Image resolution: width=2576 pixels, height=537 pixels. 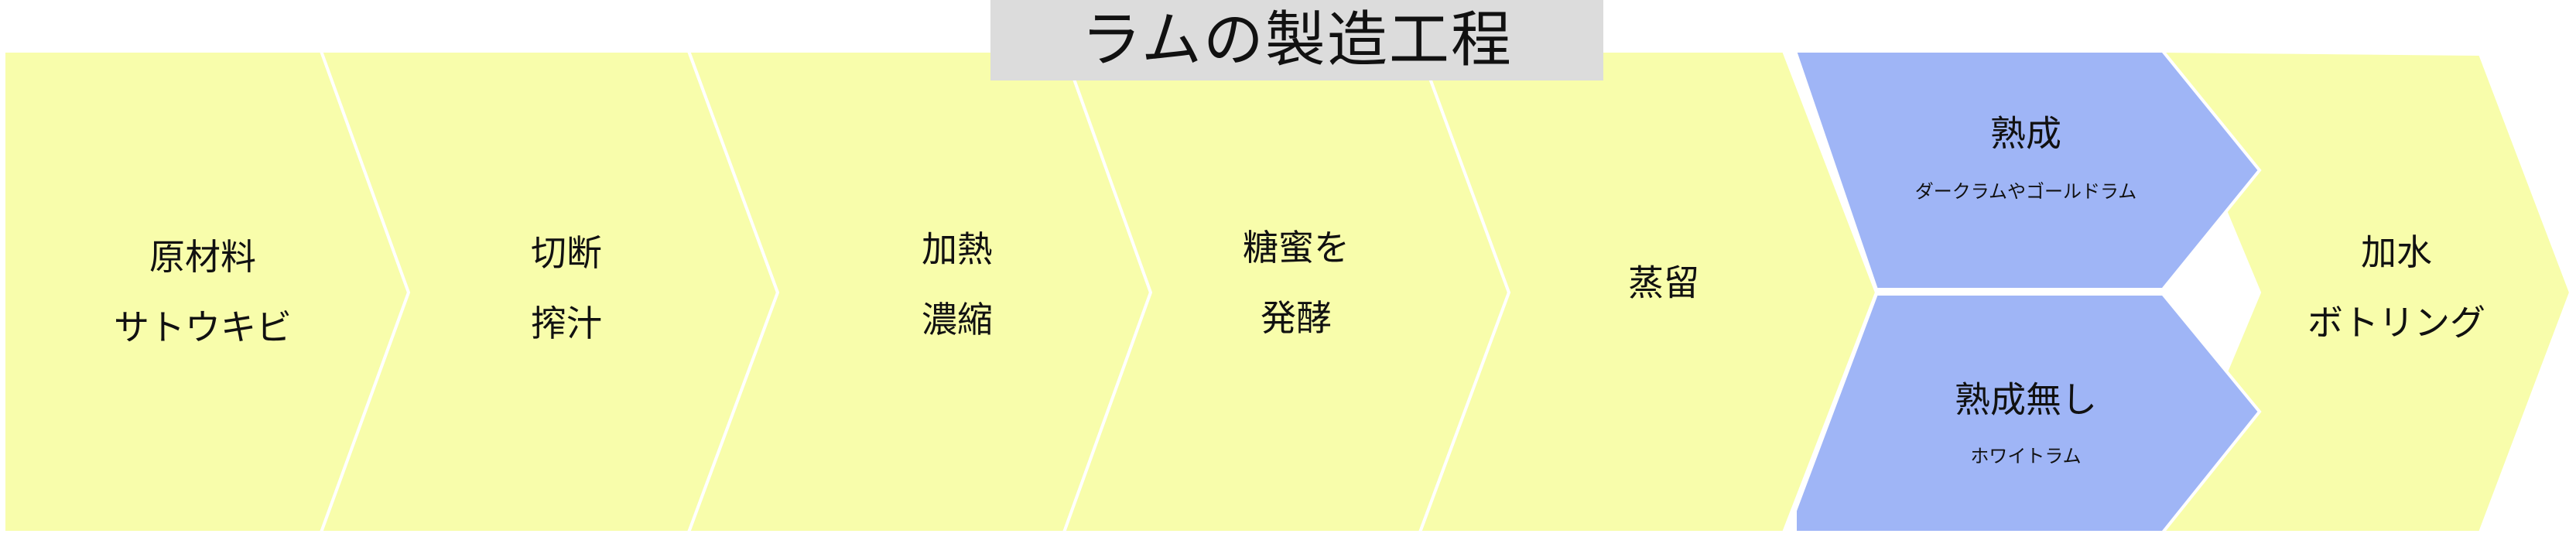 I want to click on step-label-raw-material: 原材料 サトウキビ, so click(x=203, y=292).